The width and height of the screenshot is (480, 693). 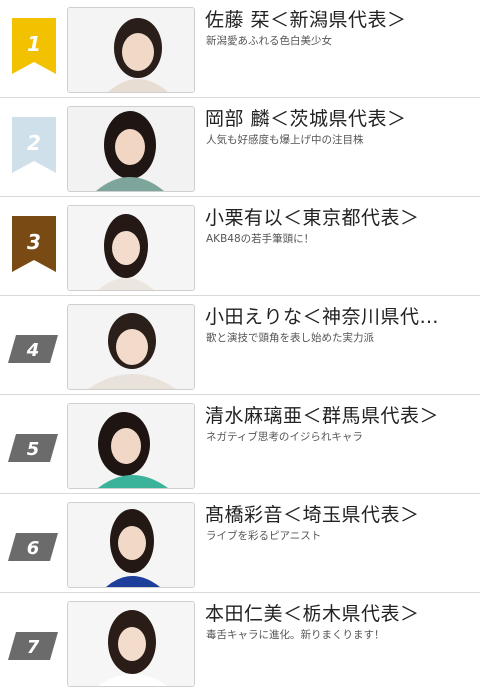 I want to click on member-description: 新潟愛あふれる色白美少女, so click(x=269, y=41).